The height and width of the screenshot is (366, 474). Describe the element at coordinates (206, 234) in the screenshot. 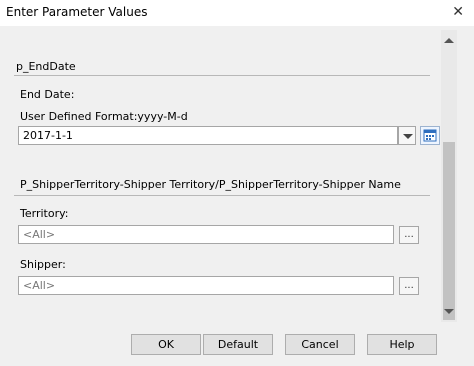

I see `territory-input: <All>` at that location.